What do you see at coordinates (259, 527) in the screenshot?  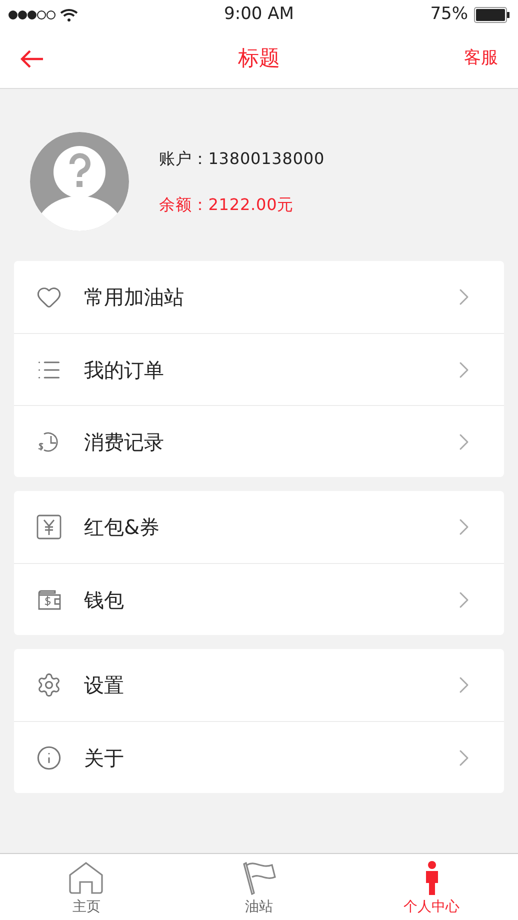 I see `menu-item: 红包&券` at bounding box center [259, 527].